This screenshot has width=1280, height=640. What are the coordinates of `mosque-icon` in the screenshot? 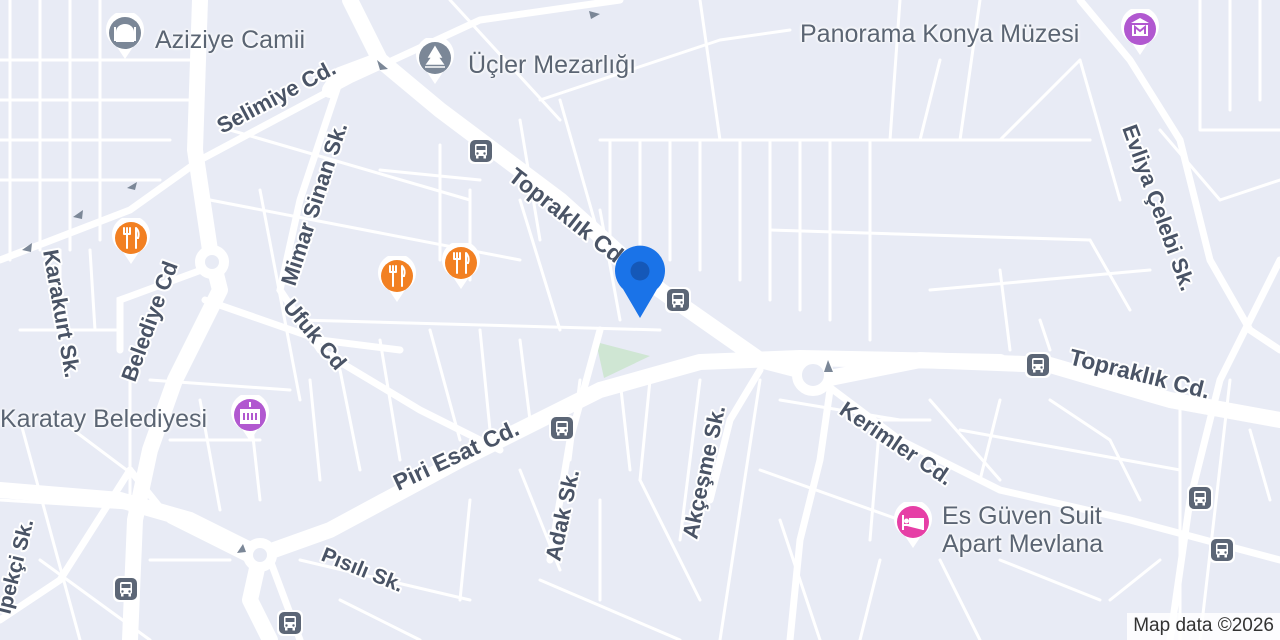 It's located at (125, 34).